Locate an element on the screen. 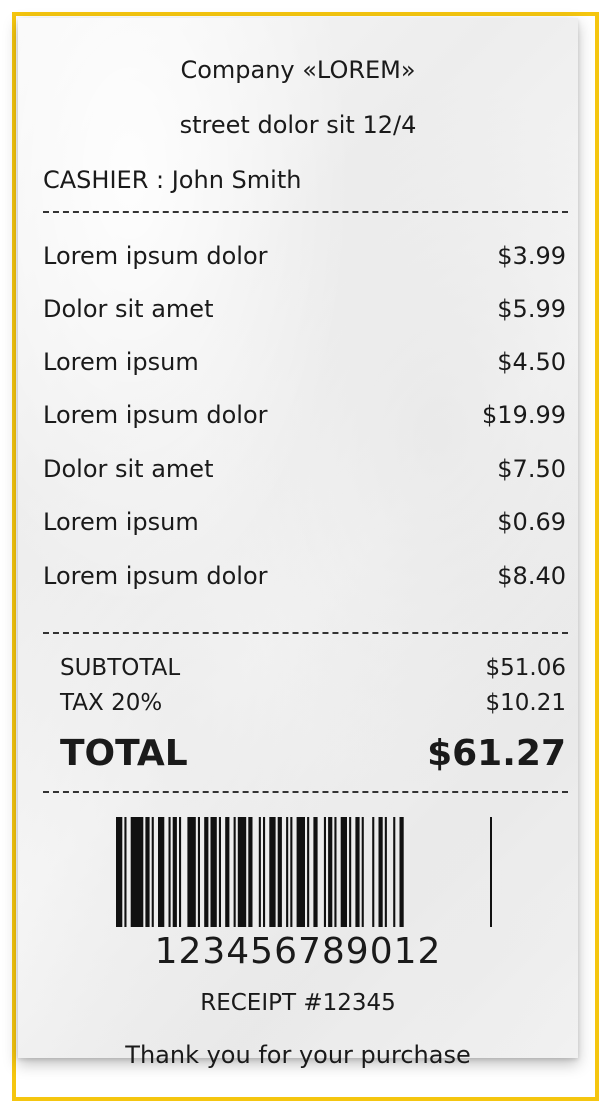  item-price: $5.99 is located at coordinates (531, 309).